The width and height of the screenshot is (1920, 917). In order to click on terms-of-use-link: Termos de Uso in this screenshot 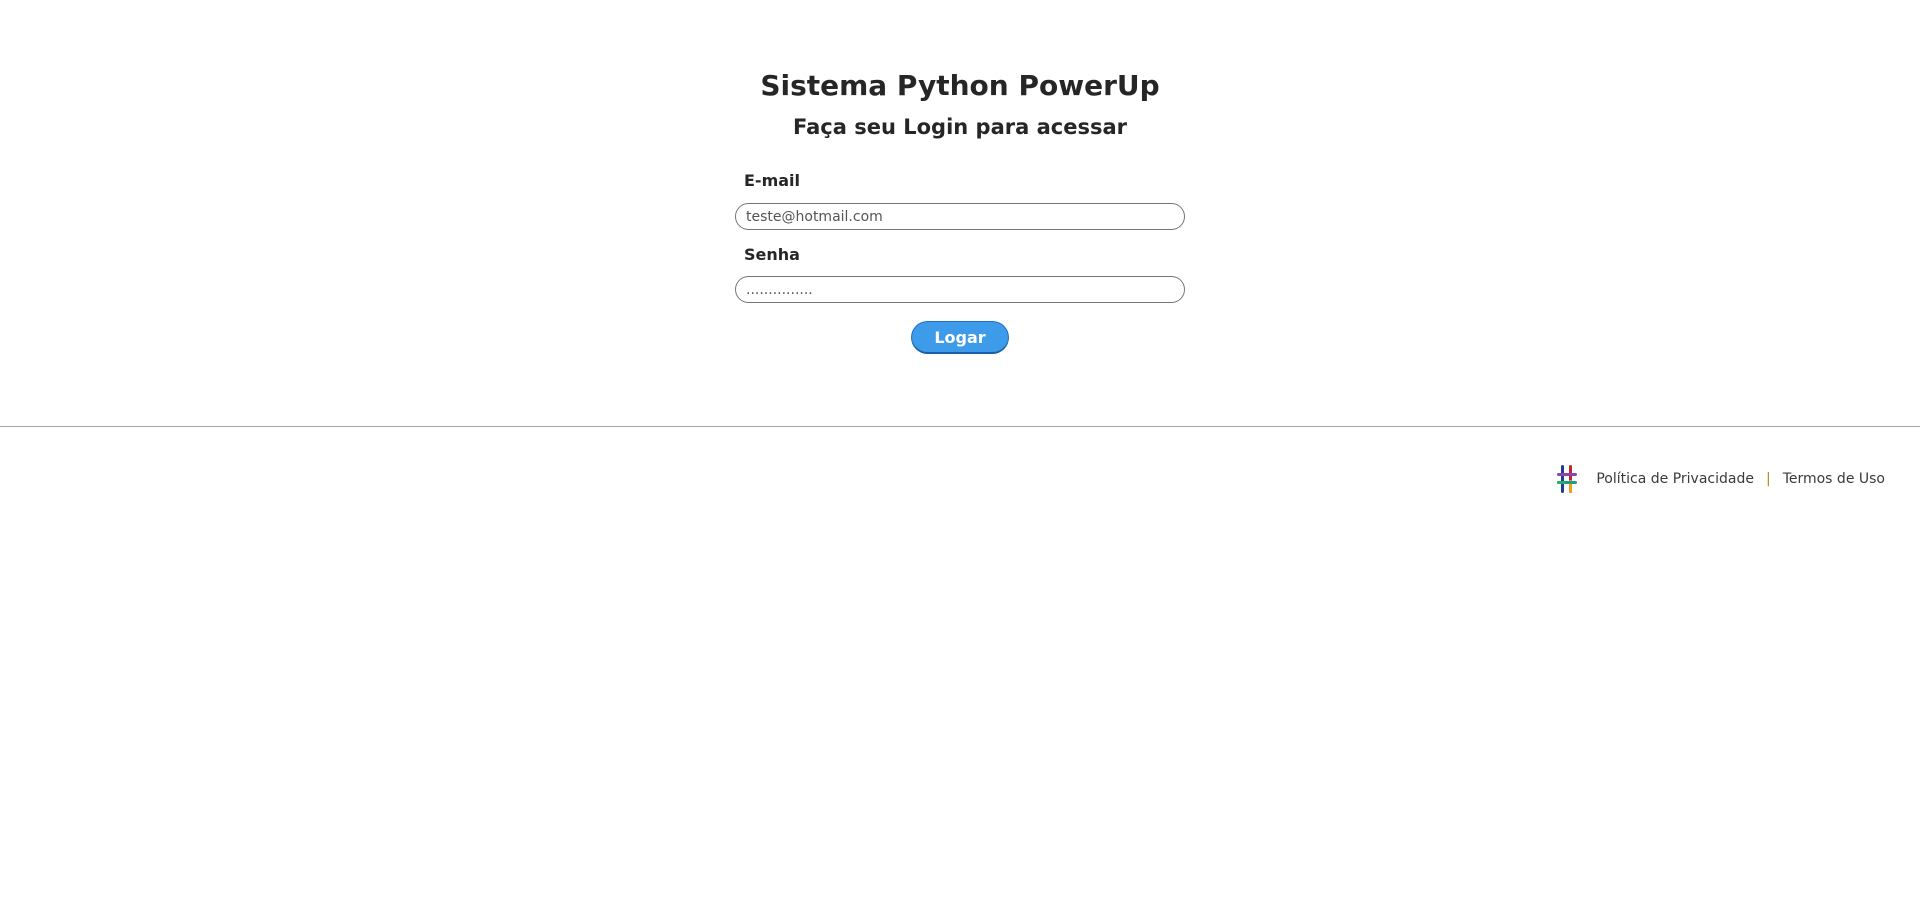, I will do `click(1834, 479)`.